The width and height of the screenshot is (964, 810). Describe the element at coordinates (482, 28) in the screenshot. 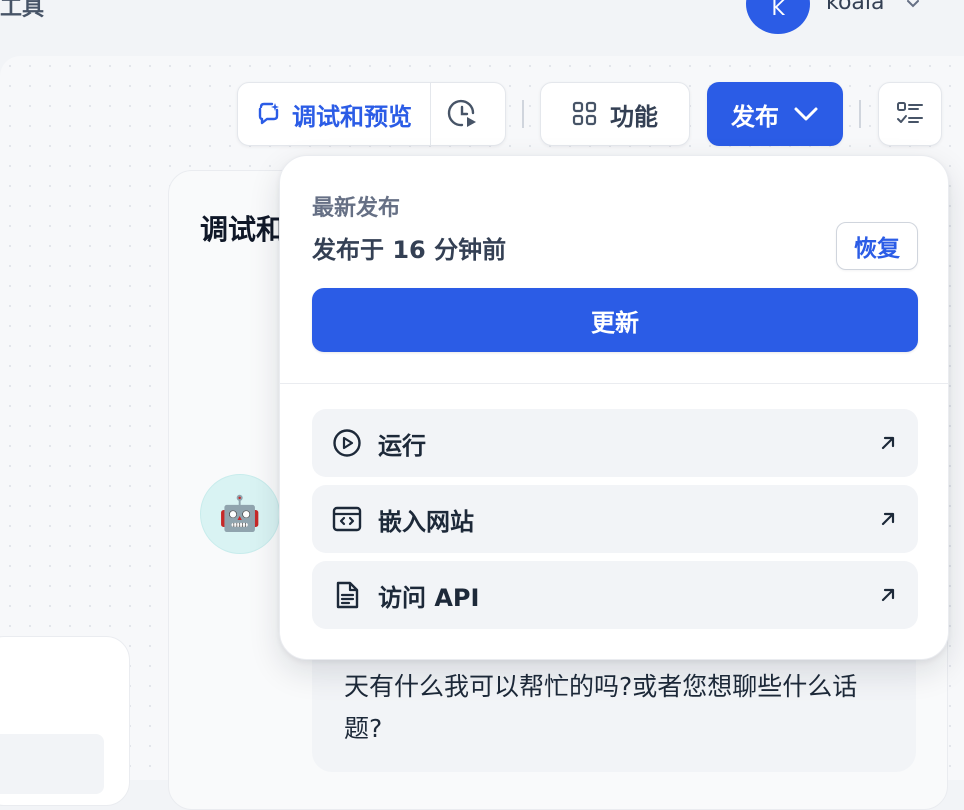

I see `top-bar: 工具 K koala` at that location.